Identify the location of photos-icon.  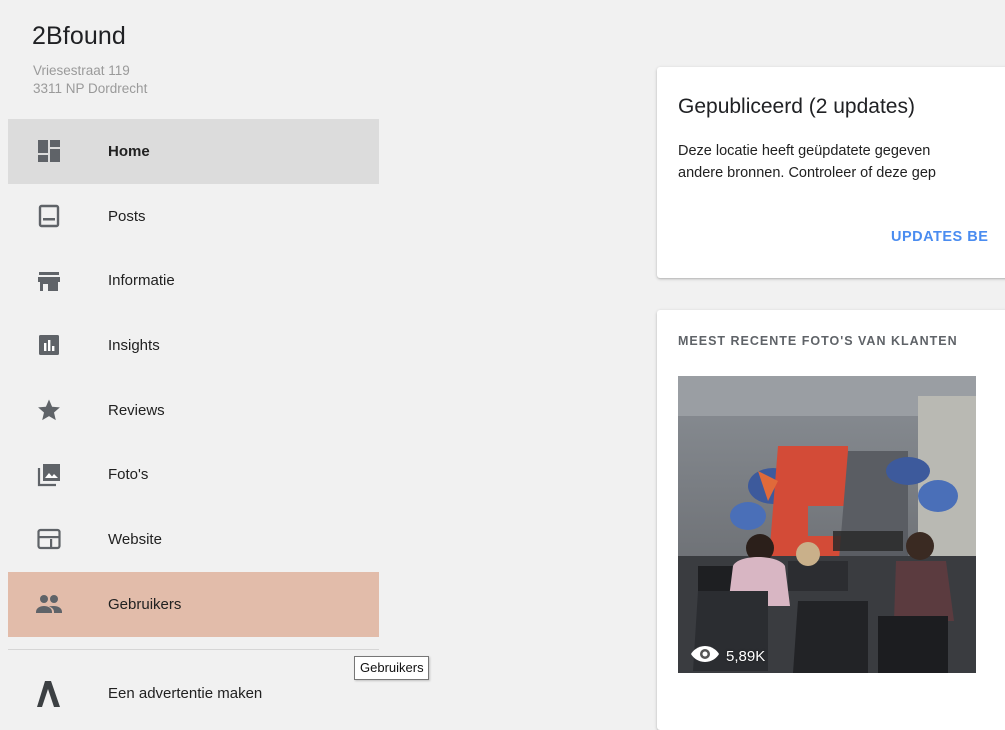
(49, 475).